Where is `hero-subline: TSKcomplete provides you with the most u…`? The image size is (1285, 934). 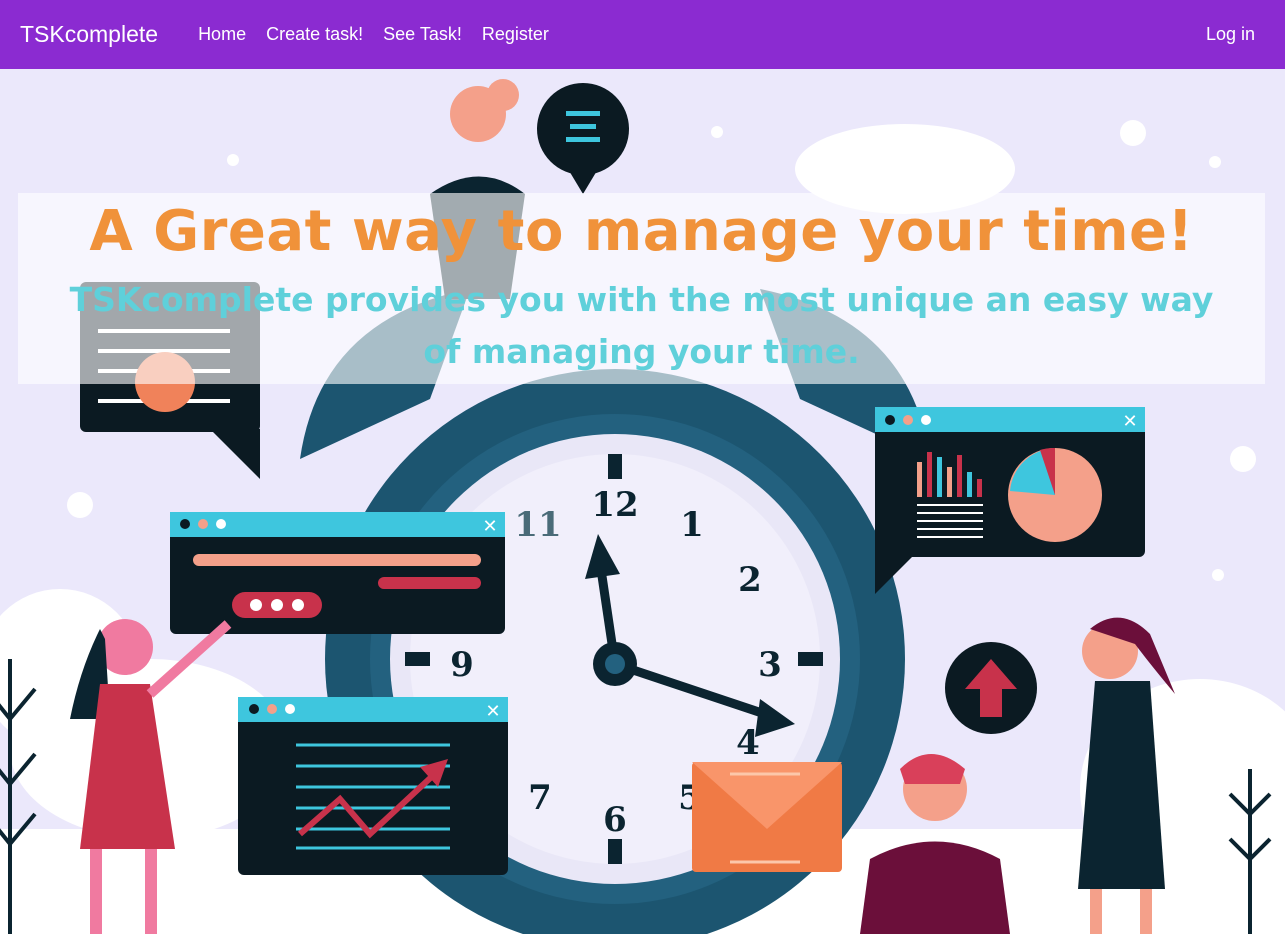 hero-subline: TSKcomplete provides you with the most u… is located at coordinates (641, 325).